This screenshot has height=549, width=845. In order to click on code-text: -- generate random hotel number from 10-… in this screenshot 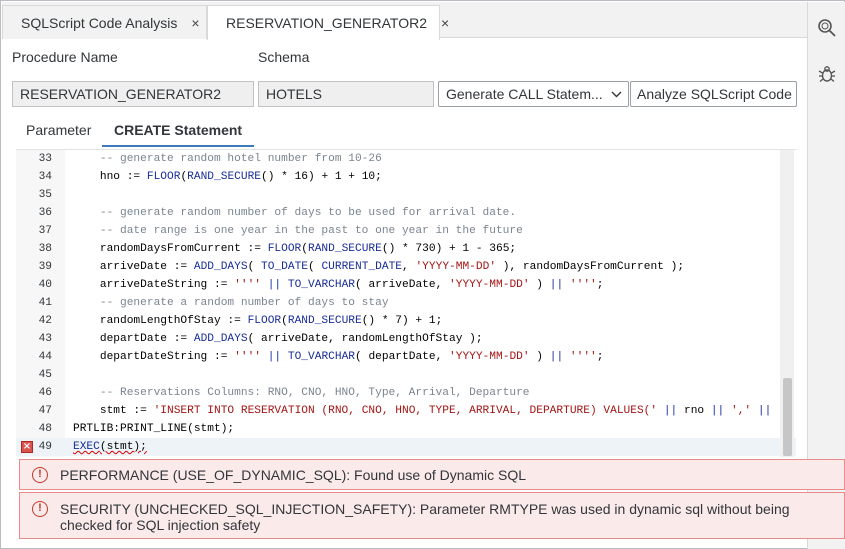, I will do `click(227, 159)`.